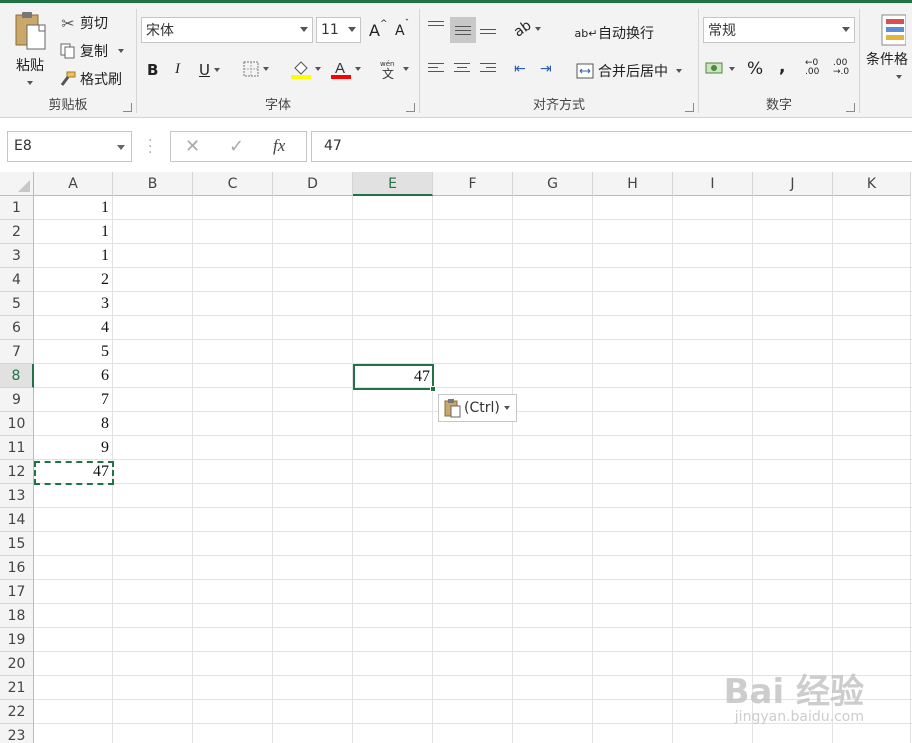 The width and height of the screenshot is (912, 743). Describe the element at coordinates (841, 68) in the screenshot. I see `decrease-decimal-button: .00 →.0` at that location.